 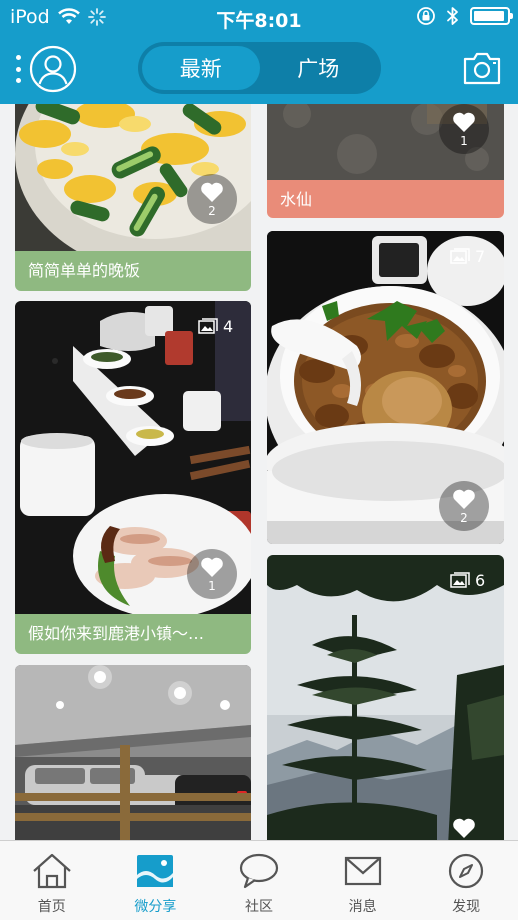 What do you see at coordinates (53, 69) in the screenshot?
I see `avatar-icon` at bounding box center [53, 69].